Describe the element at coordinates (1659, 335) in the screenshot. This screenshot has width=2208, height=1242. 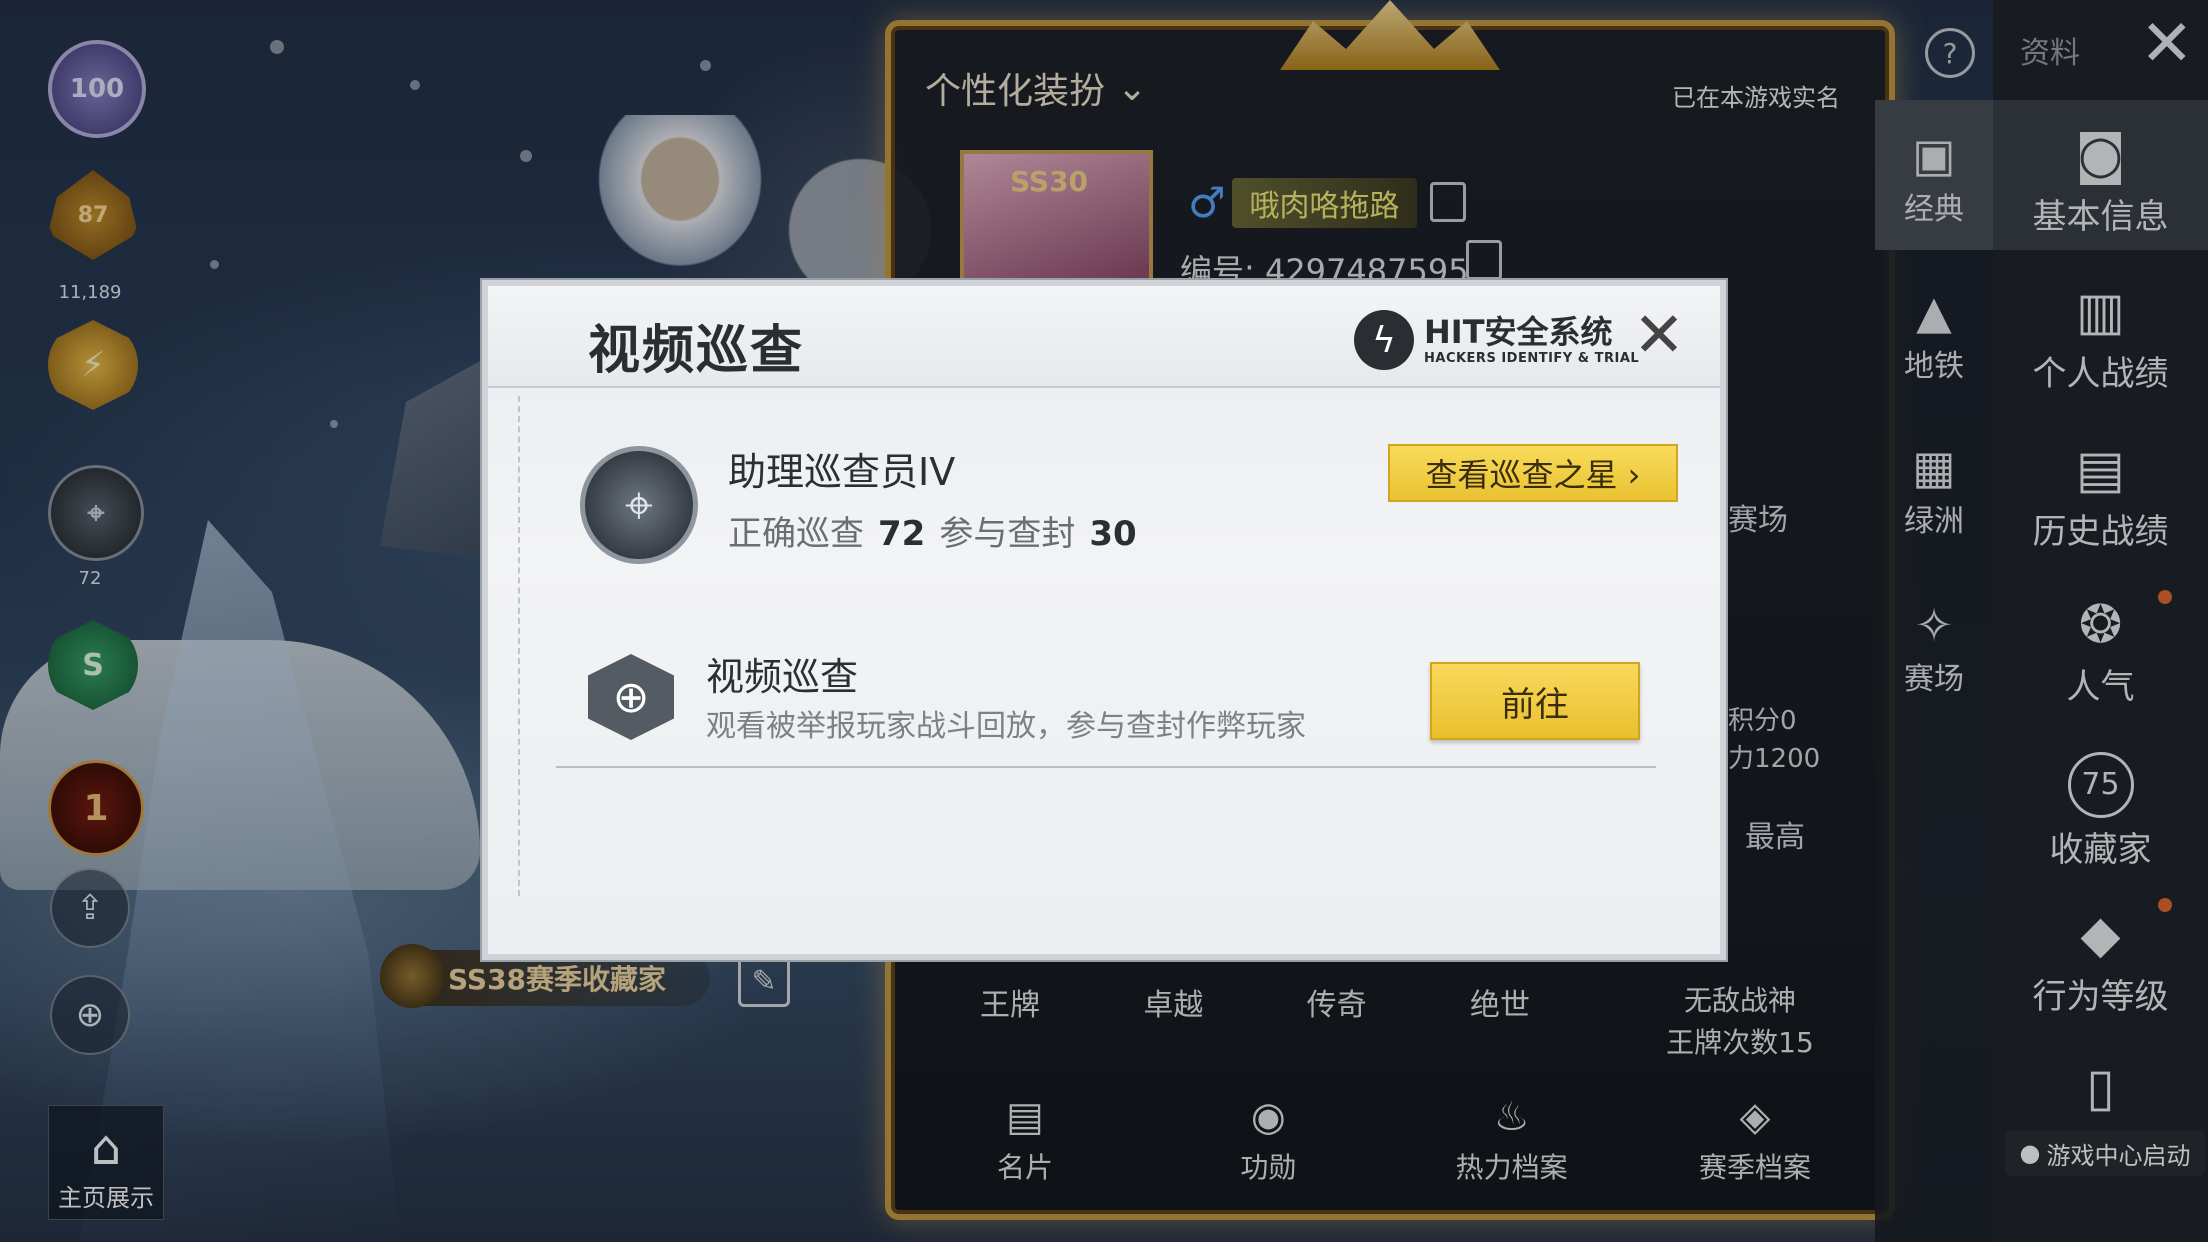
I see `dialog-close-icon: ✕` at that location.